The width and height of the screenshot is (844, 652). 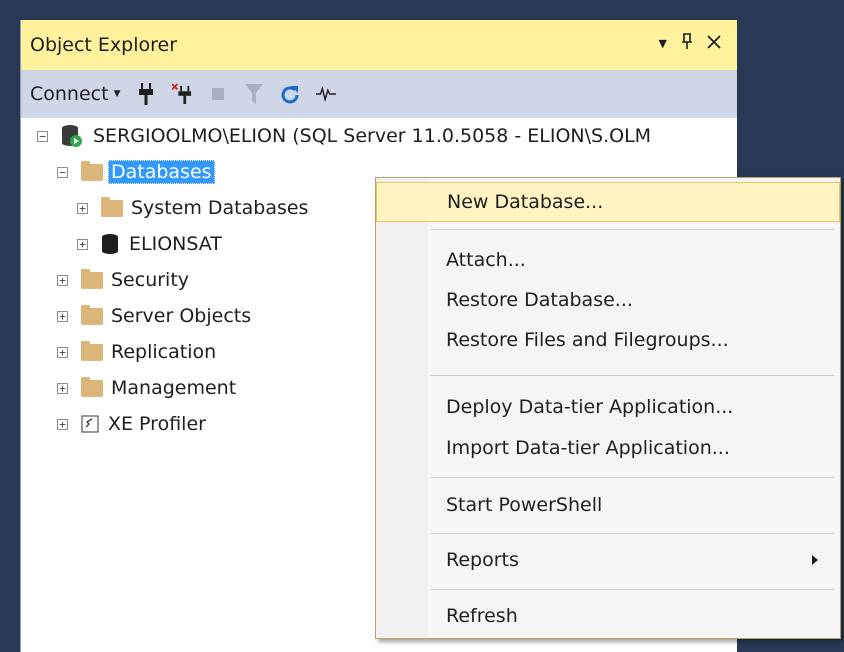 What do you see at coordinates (90, 424) in the screenshot?
I see `xe-profiler-icon` at bounding box center [90, 424].